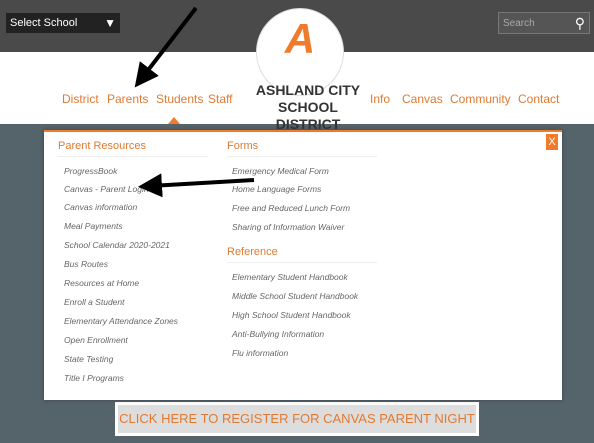 The height and width of the screenshot is (443, 594). Describe the element at coordinates (276, 189) in the screenshot. I see `link-home-language-forms: Home Language Forms` at that location.